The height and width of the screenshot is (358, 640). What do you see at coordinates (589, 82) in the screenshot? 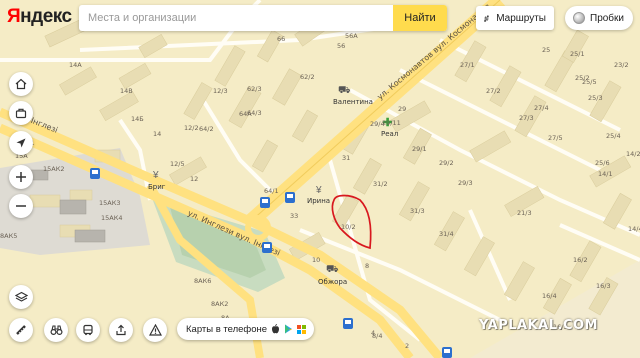
I see `house-number-label: 25/5` at bounding box center [589, 82].